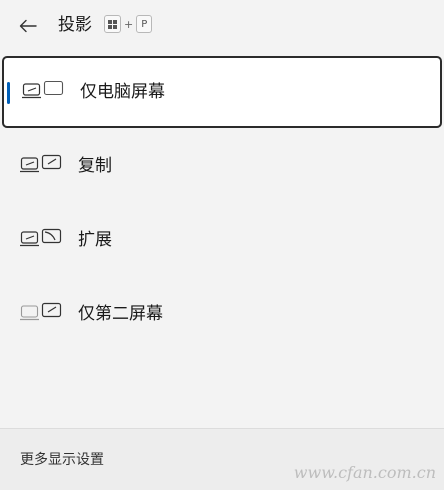 The image size is (444, 490). What do you see at coordinates (95, 240) in the screenshot?
I see `option-label: 扩展` at bounding box center [95, 240].